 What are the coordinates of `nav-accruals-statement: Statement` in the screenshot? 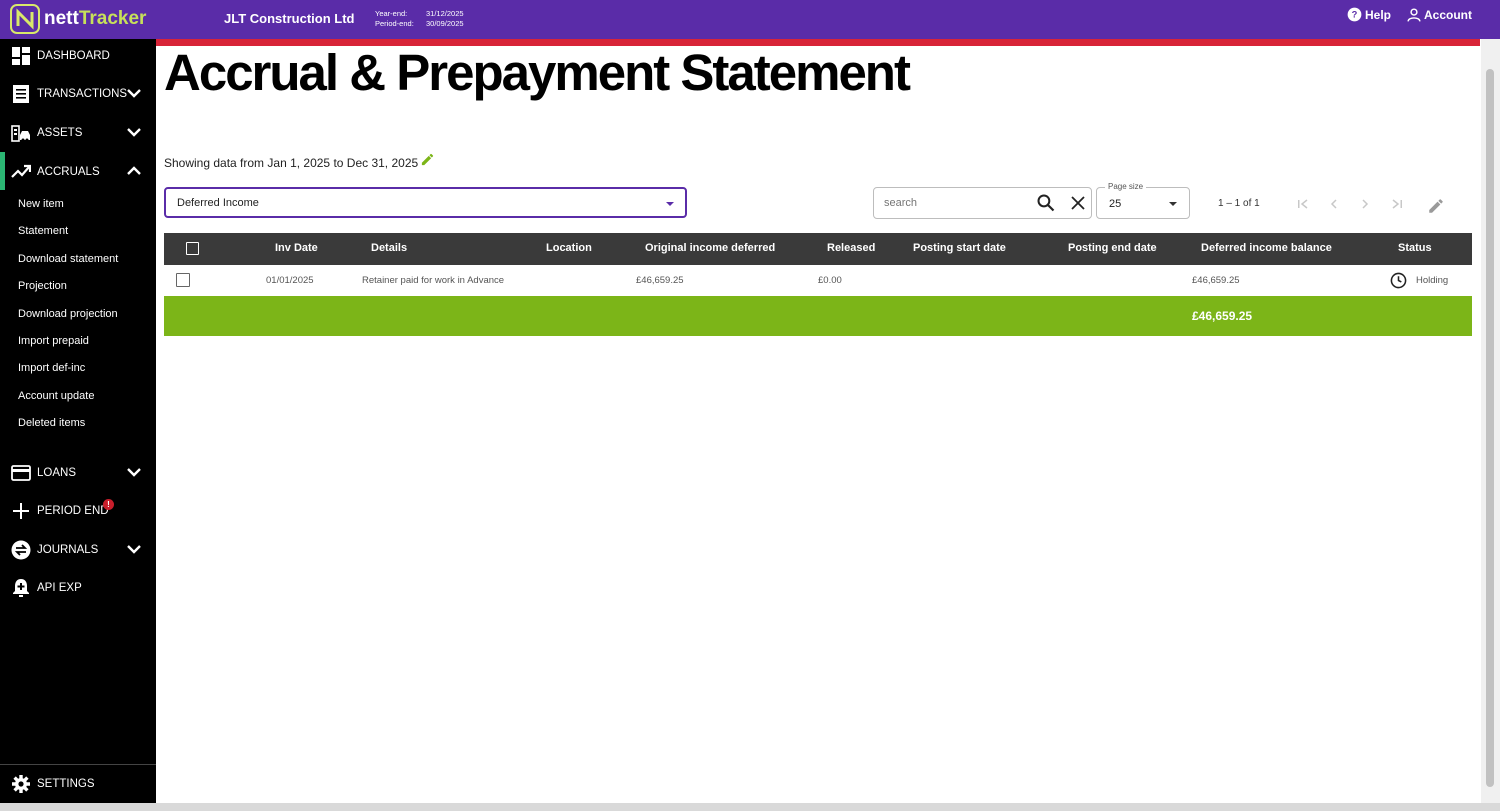 It's located at (43, 231).